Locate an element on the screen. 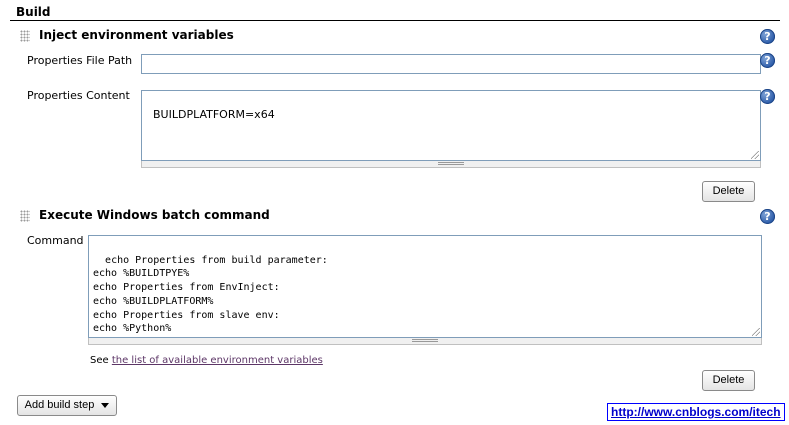 This screenshot has width=789, height=425. properties-content-textarea: BUILDPLATFORM=x64 is located at coordinates (451, 125).